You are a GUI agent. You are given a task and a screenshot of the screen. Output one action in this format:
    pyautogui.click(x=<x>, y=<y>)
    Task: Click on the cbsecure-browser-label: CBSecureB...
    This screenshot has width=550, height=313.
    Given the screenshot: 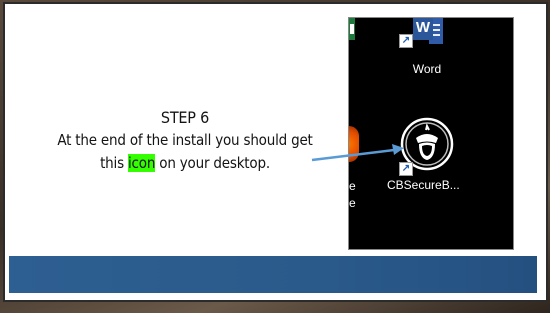 What is the action you would take?
    pyautogui.click(x=423, y=185)
    